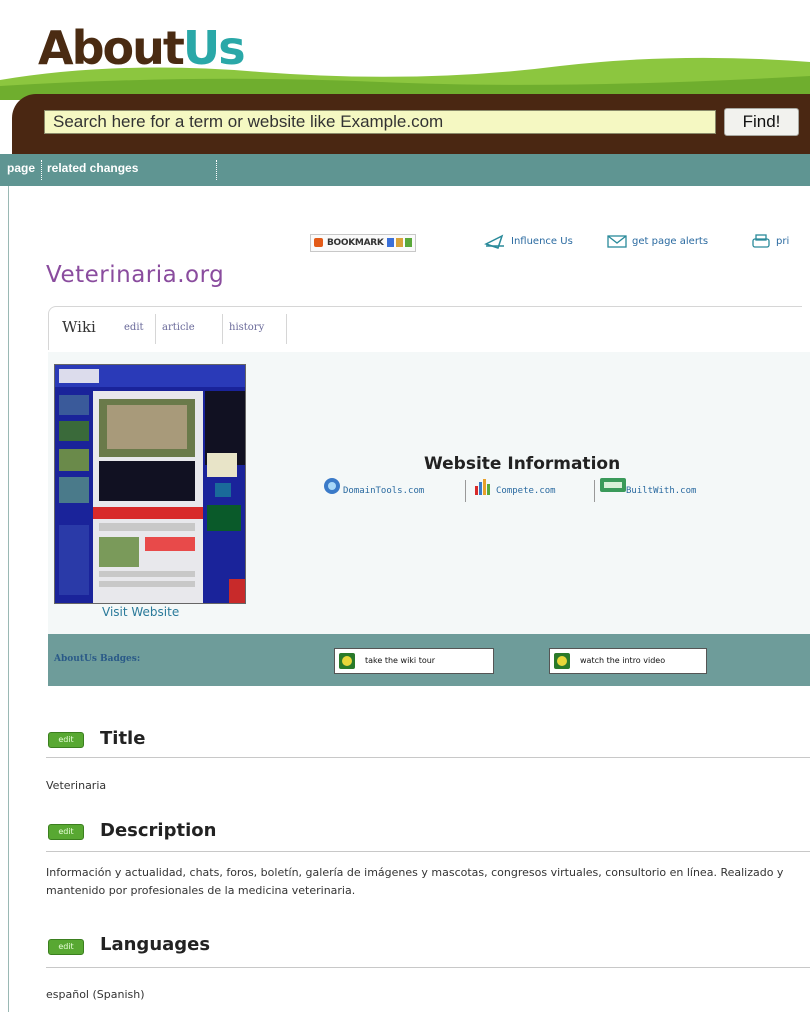 Image resolution: width=810 pixels, height=1012 pixels. What do you see at coordinates (8, 599) in the screenshot?
I see `left-divider` at bounding box center [8, 599].